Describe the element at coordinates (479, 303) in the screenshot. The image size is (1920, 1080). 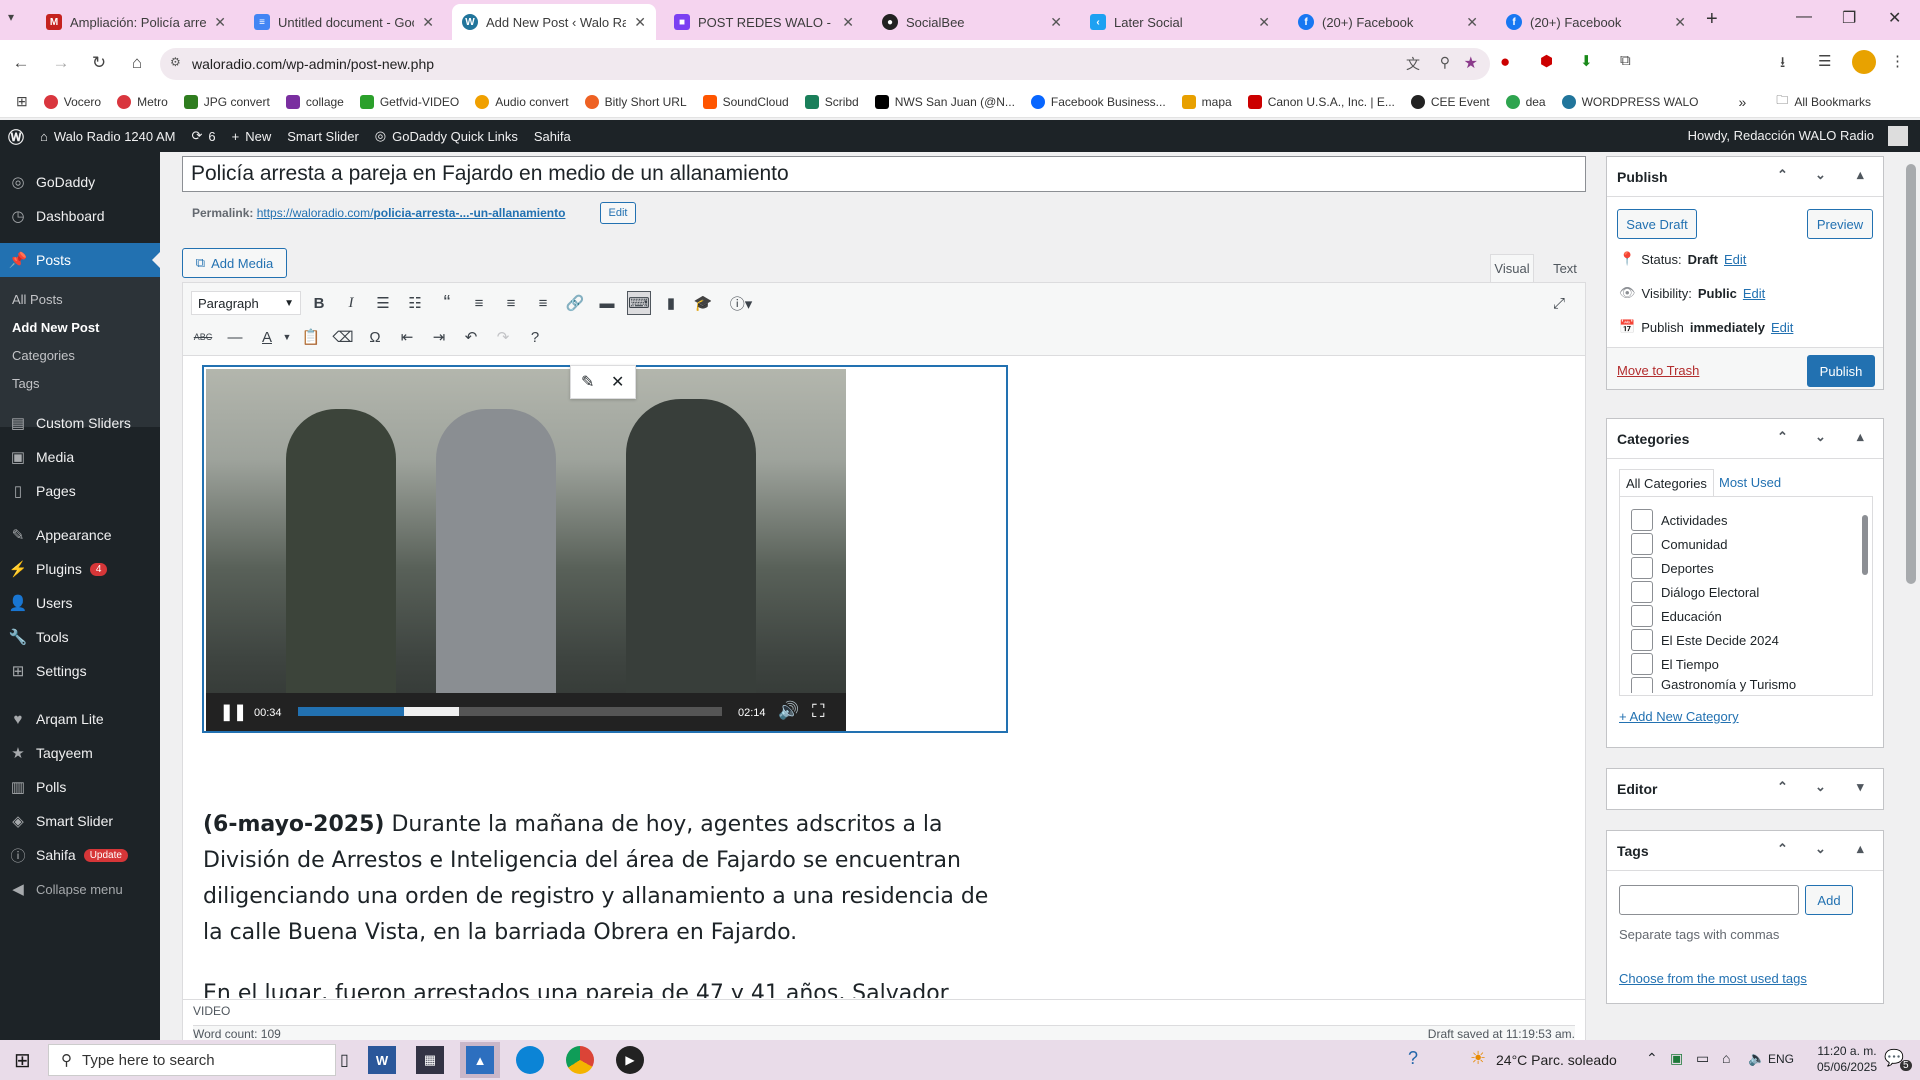
I see `align-left-icon: ≡` at that location.